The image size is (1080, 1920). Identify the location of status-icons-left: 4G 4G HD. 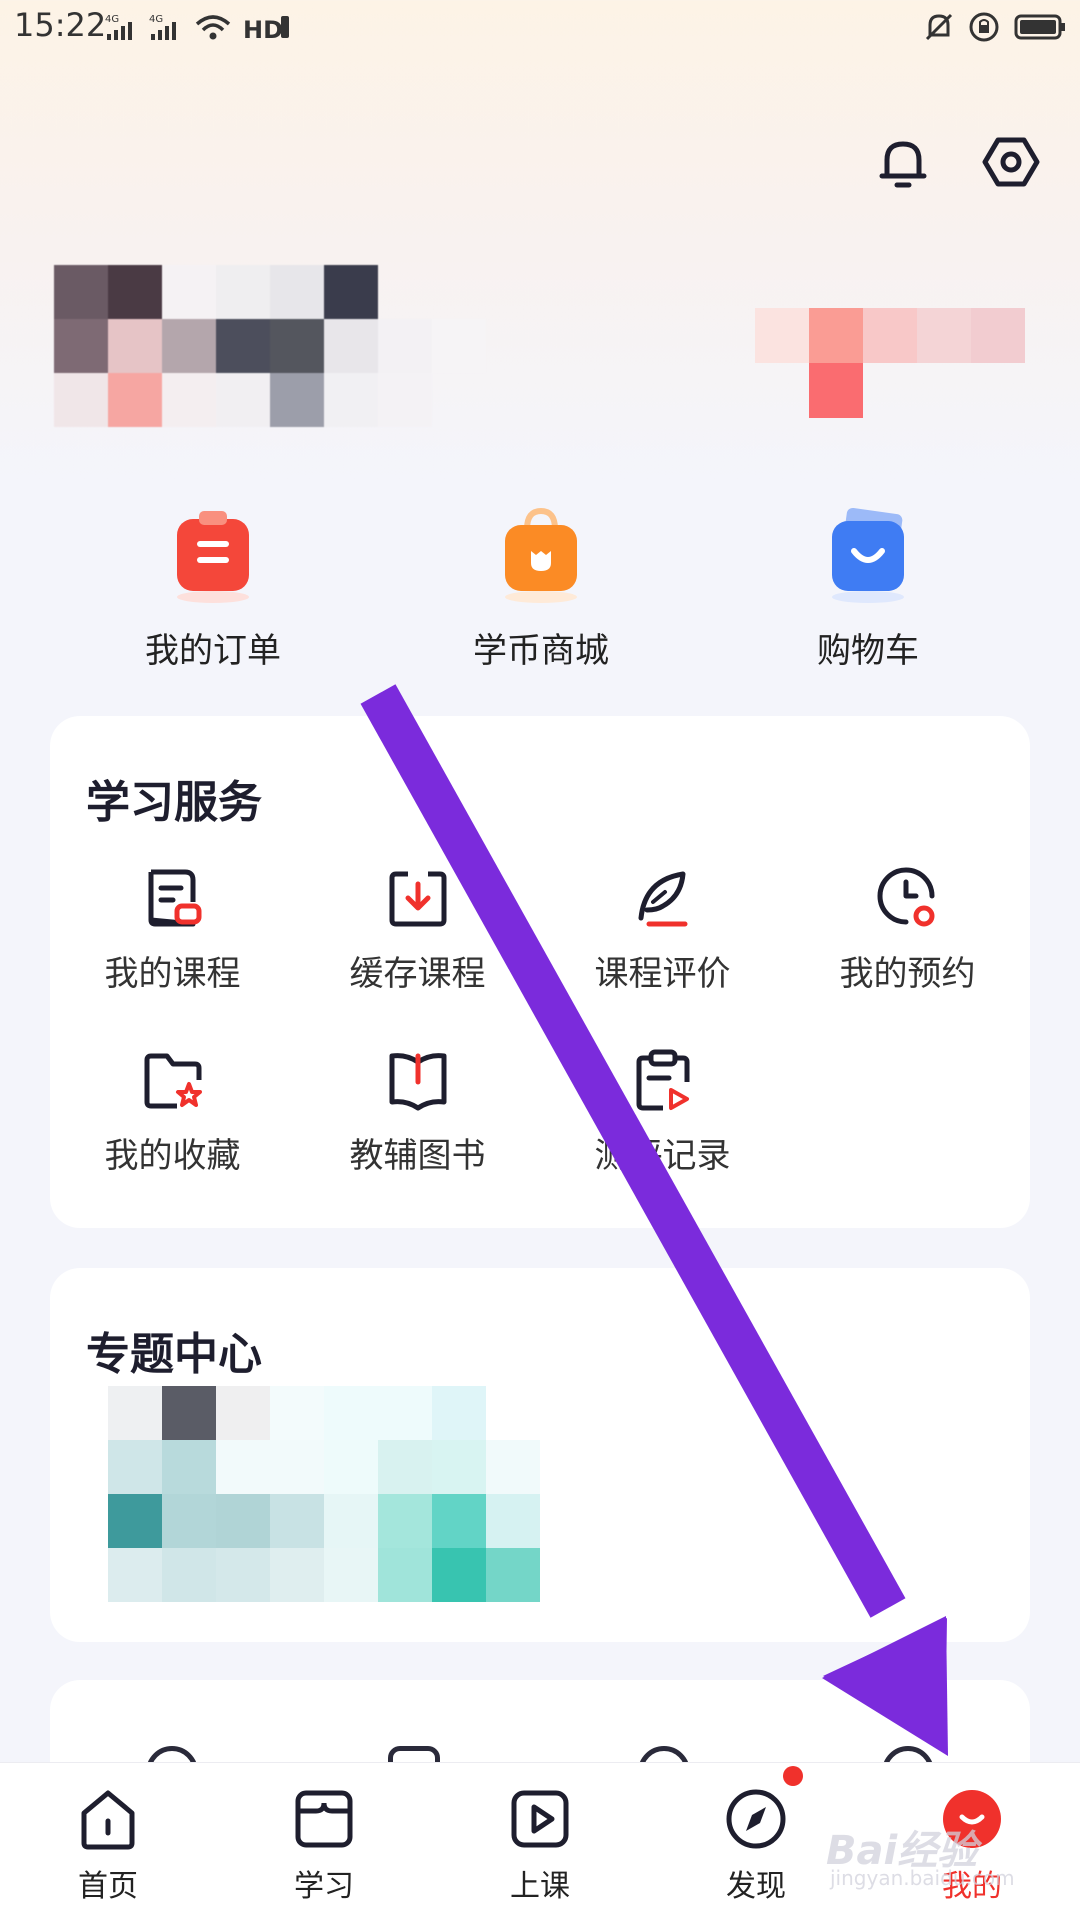
(198, 27).